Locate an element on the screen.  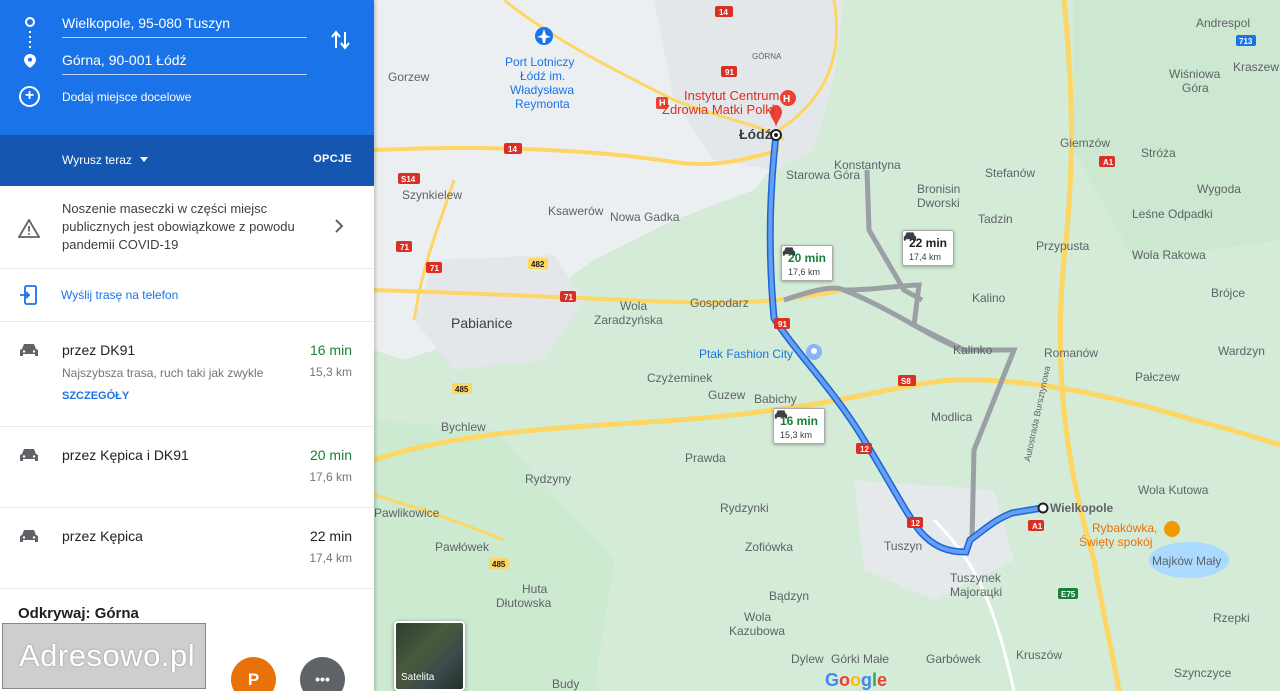
options-button: OPCJE is located at coordinates (332, 159).